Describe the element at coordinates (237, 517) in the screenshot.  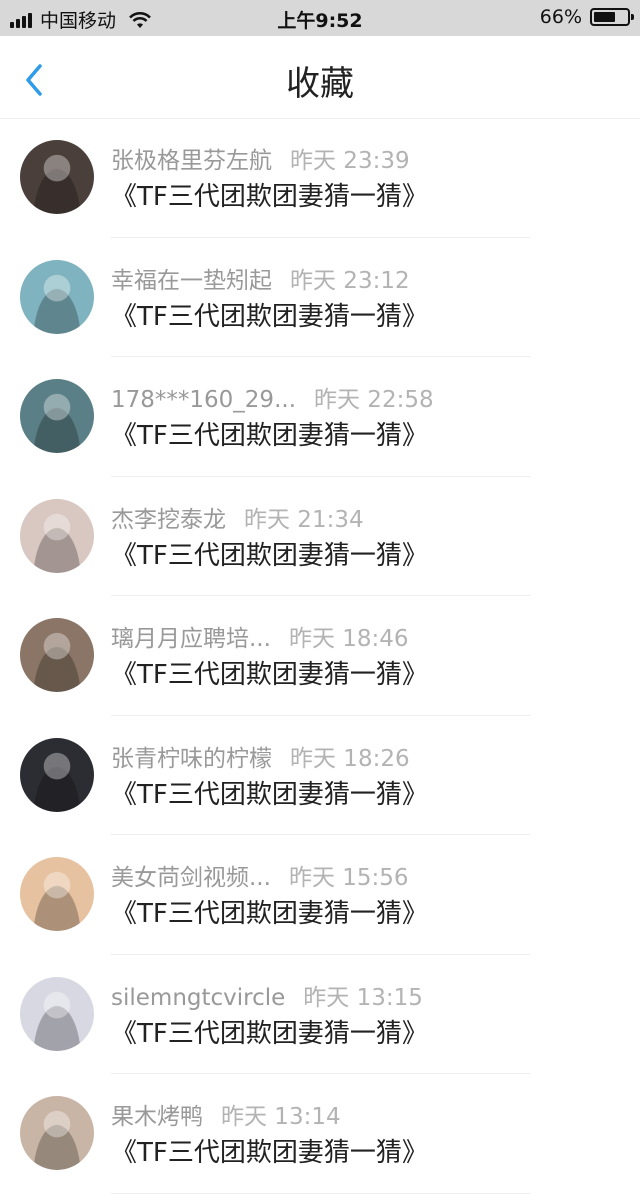
I see `item-meta: 杰李挖泰龙 昨天 21:34` at that location.